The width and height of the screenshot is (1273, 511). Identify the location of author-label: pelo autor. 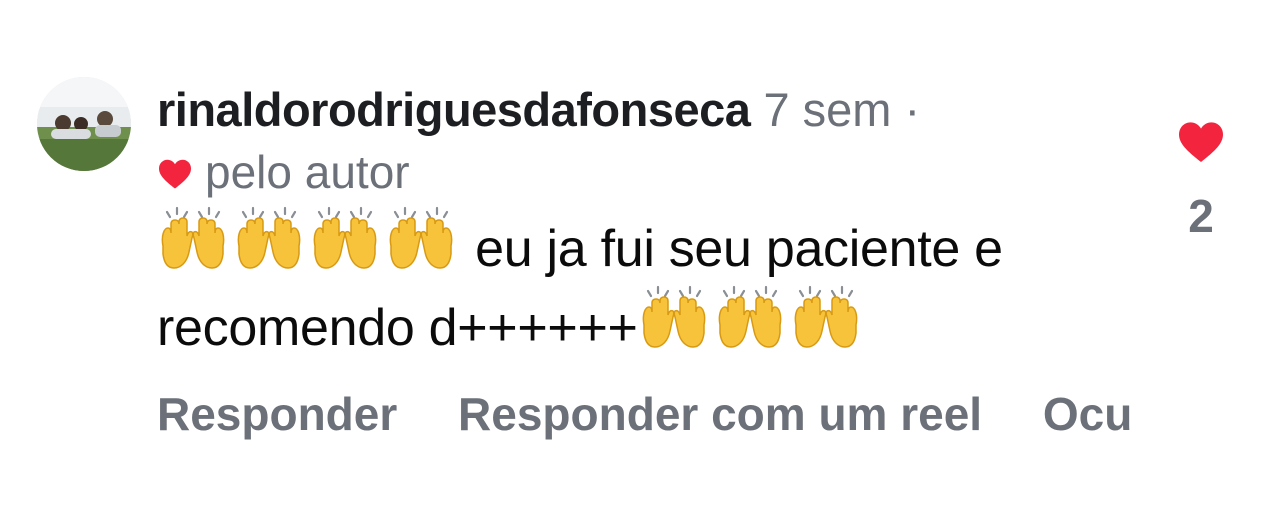
(307, 172).